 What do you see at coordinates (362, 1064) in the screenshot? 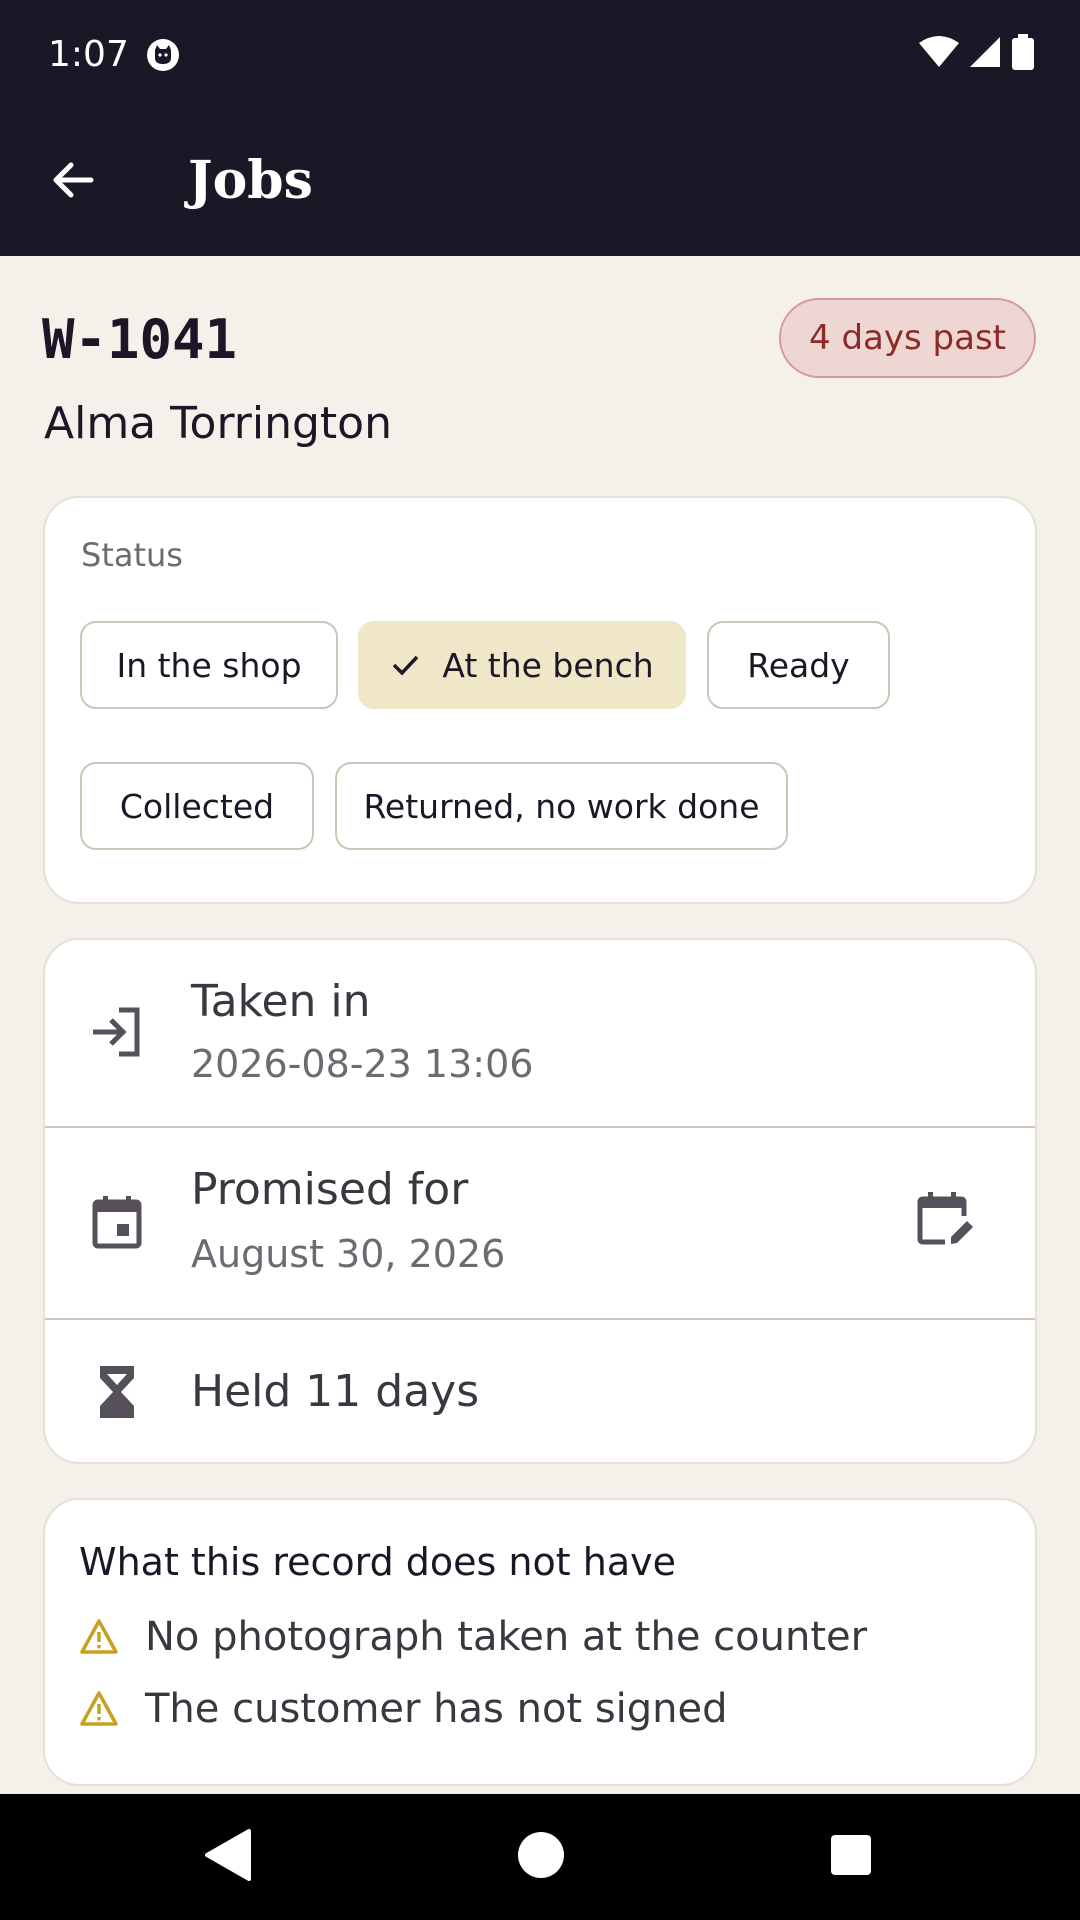
I see `taken-in-value: 2026-08-23 13:06` at bounding box center [362, 1064].